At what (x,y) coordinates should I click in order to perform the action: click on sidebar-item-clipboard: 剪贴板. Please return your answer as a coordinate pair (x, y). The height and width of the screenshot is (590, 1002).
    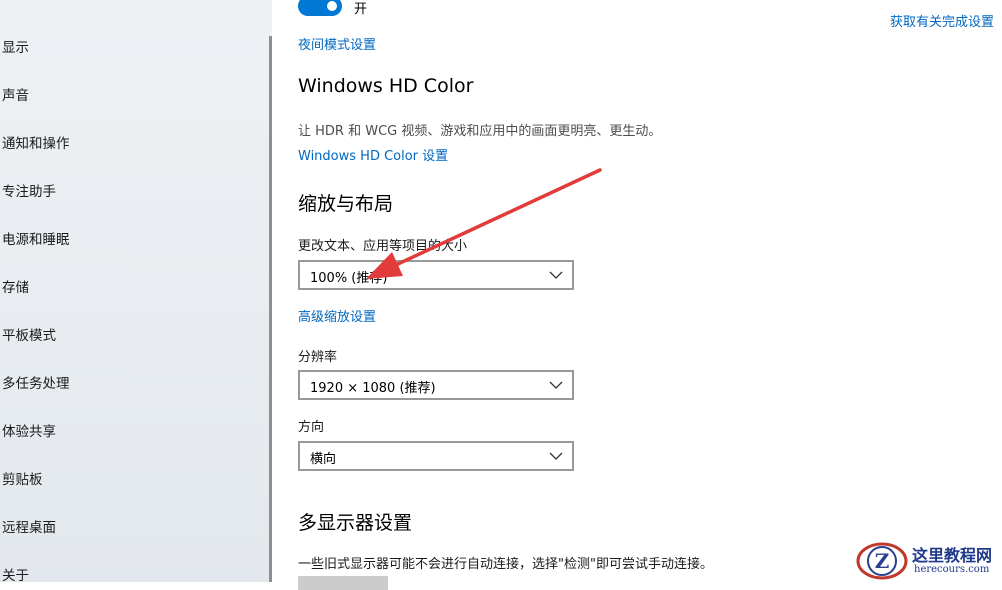
    Looking at the image, I should click on (22, 478).